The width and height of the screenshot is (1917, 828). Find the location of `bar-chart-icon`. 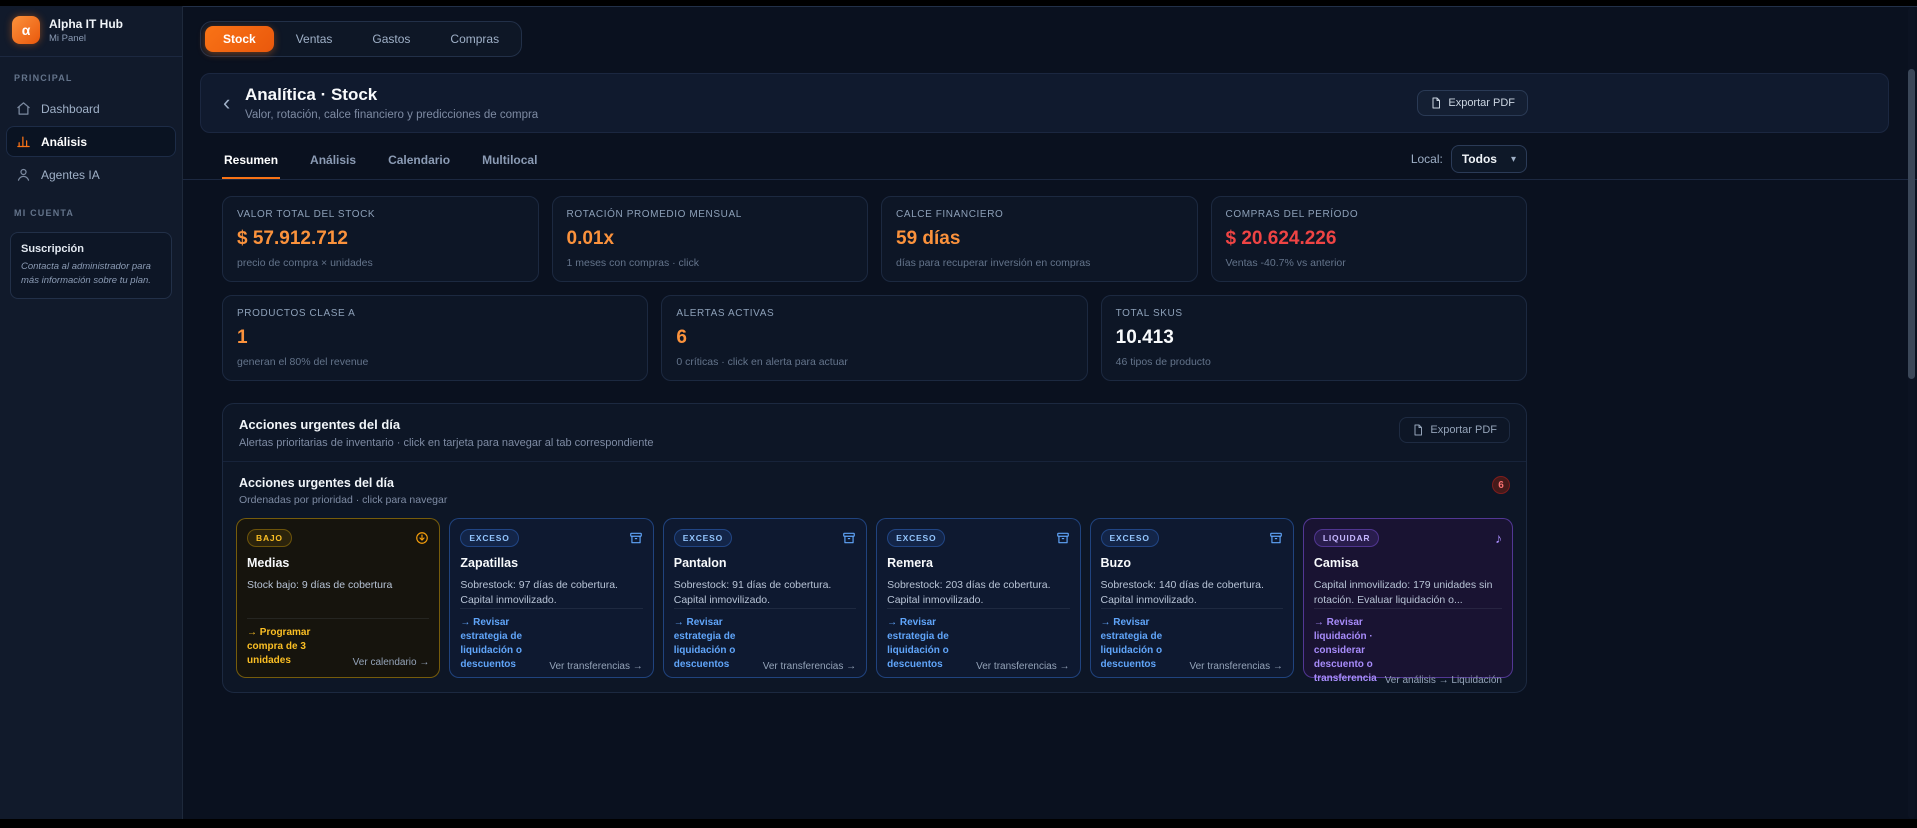

bar-chart-icon is located at coordinates (23, 141).